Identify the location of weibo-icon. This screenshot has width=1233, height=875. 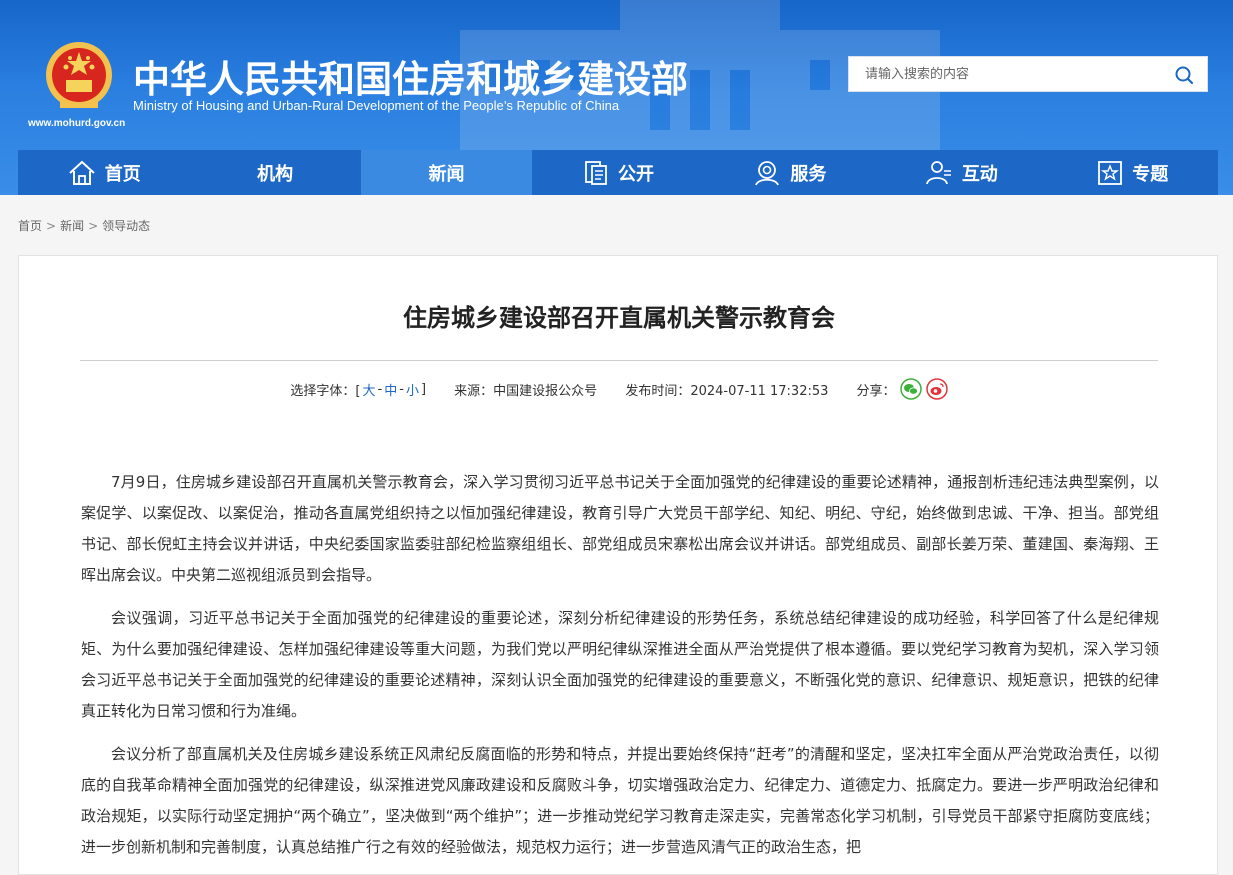
(936, 389).